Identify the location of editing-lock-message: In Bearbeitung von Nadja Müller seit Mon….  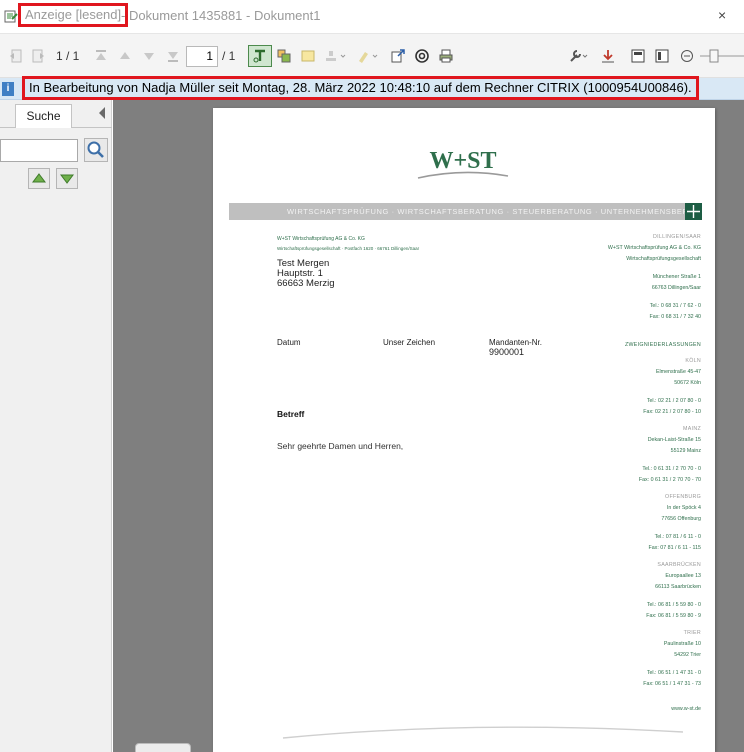
(360, 88).